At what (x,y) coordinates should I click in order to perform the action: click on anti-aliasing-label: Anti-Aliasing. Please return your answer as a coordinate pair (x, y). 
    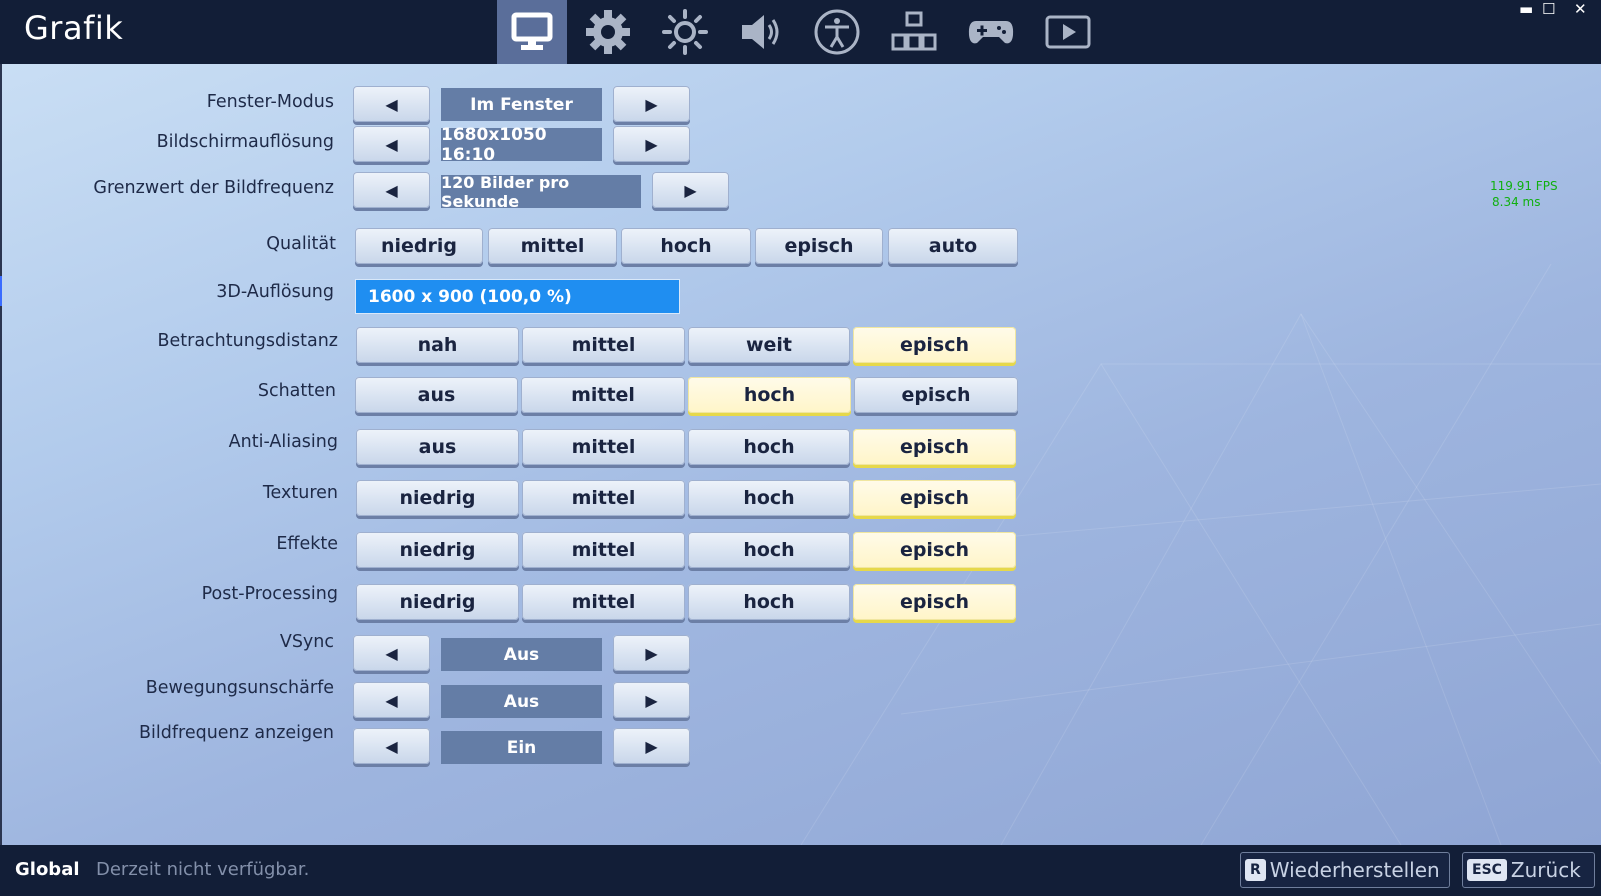
    Looking at the image, I should click on (283, 442).